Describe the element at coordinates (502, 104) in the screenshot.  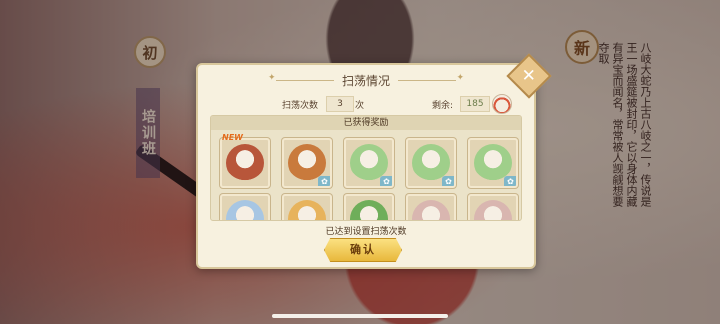
I see `bowl-icon` at that location.